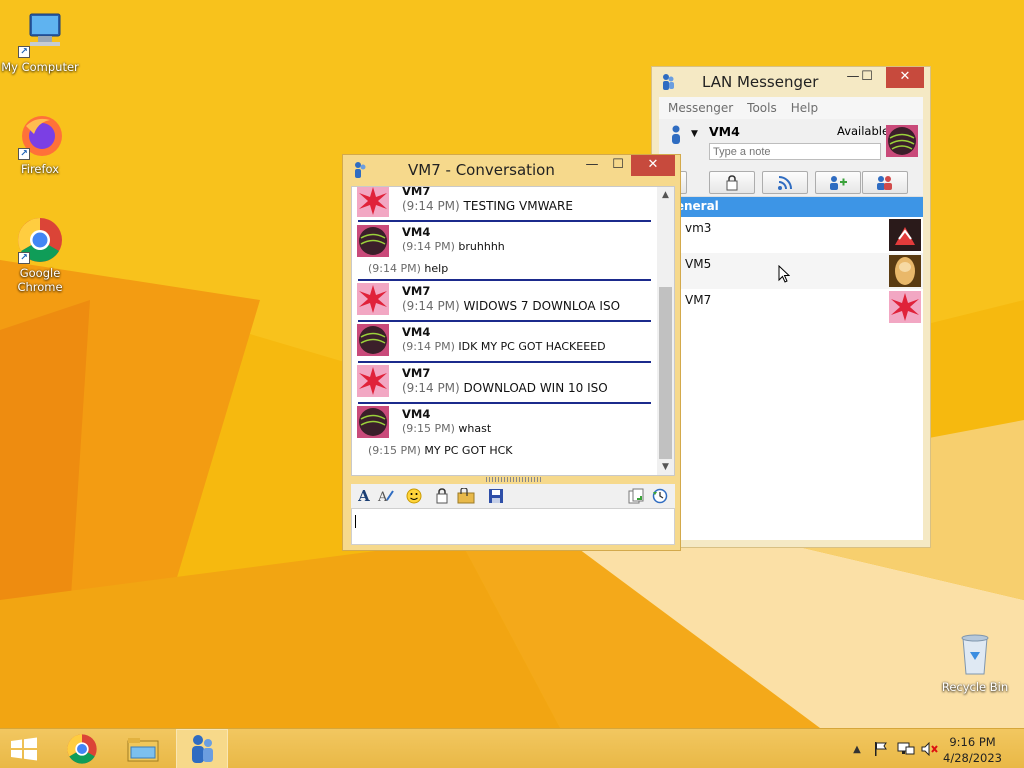 Image resolution: width=1024 pixels, height=768 pixels. What do you see at coordinates (857, 748) in the screenshot?
I see `tray-overflow-icon: ▲` at bounding box center [857, 748].